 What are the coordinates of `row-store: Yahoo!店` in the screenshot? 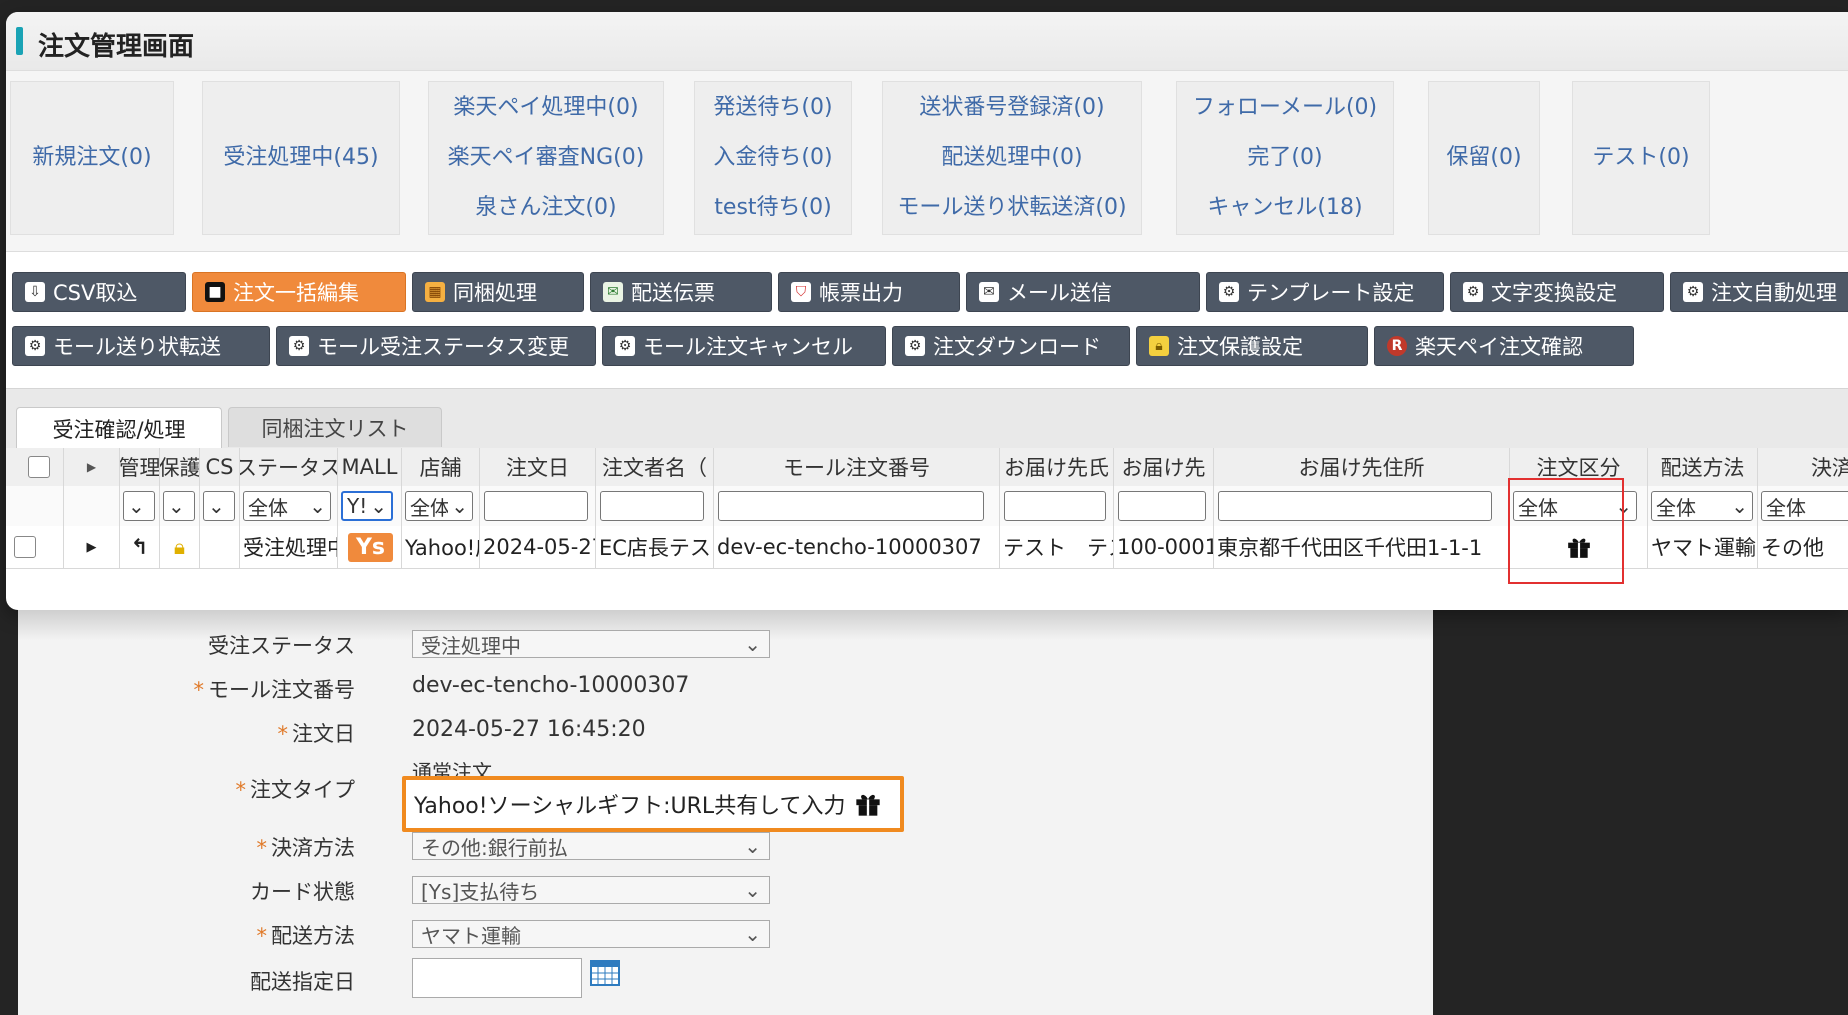 It's located at (441, 547).